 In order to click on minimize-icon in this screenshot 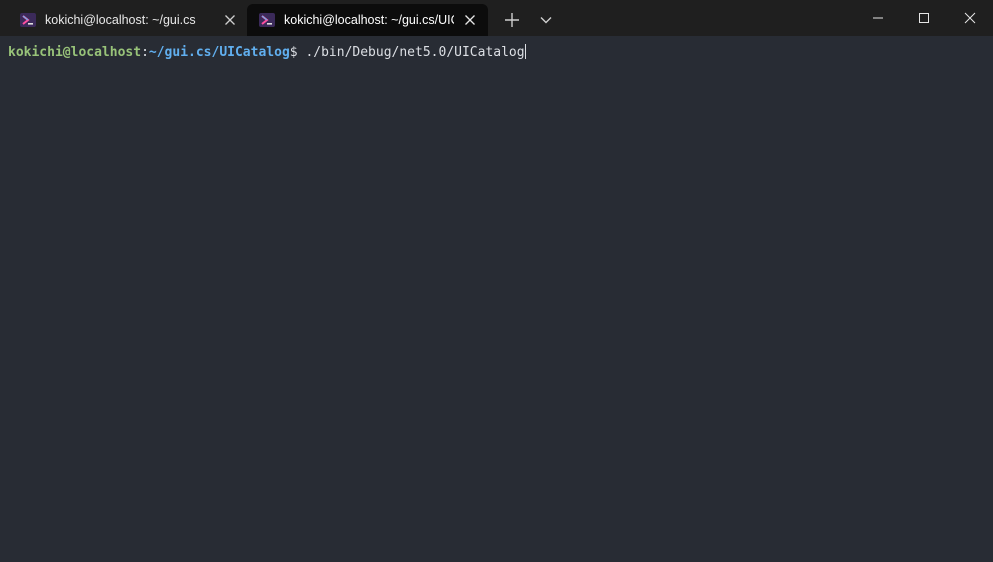, I will do `click(878, 18)`.